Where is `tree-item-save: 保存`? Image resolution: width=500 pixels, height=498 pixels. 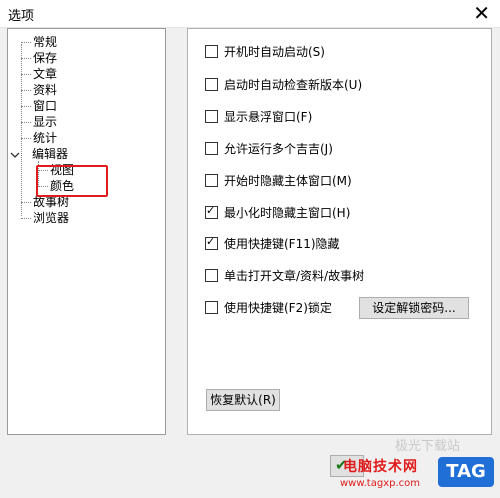 tree-item-save: 保存 is located at coordinates (39, 58).